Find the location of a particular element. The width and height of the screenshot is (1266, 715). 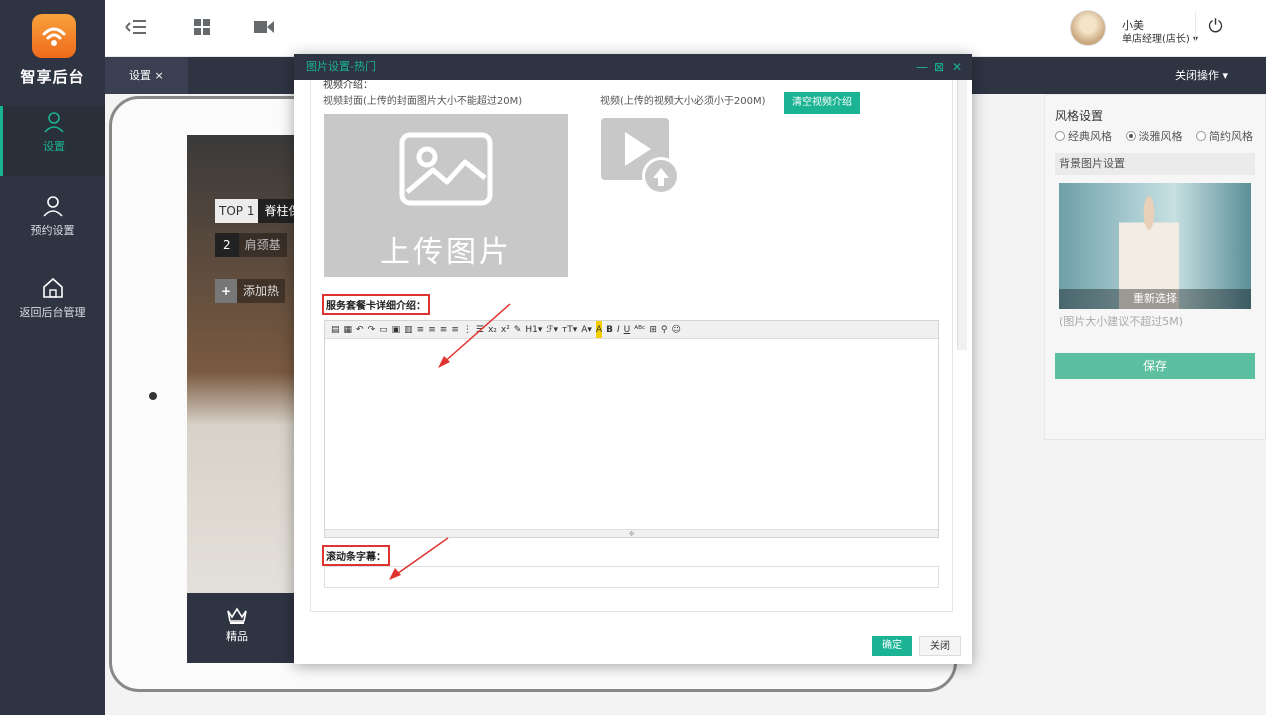

heading-icon: H1▾ is located at coordinates (533, 329).